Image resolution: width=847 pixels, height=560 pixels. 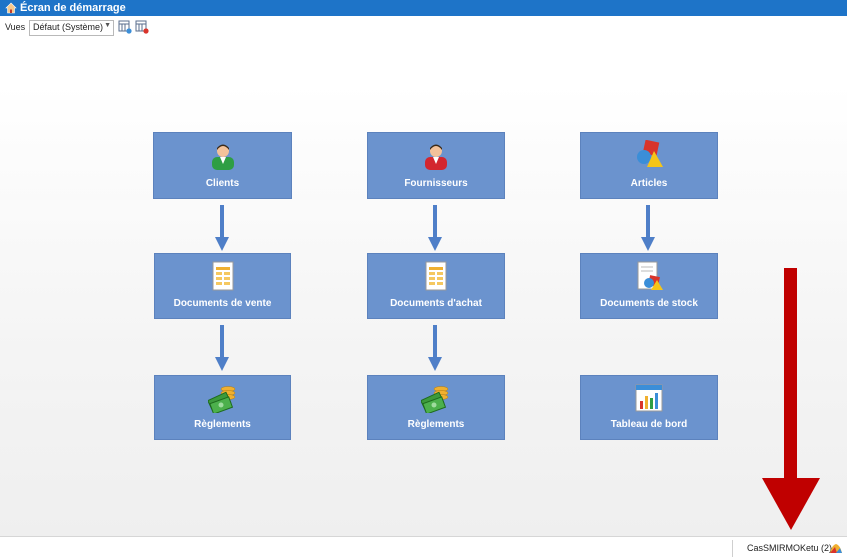 What do you see at coordinates (436, 276) in the screenshot?
I see `purchase-document-icon` at bounding box center [436, 276].